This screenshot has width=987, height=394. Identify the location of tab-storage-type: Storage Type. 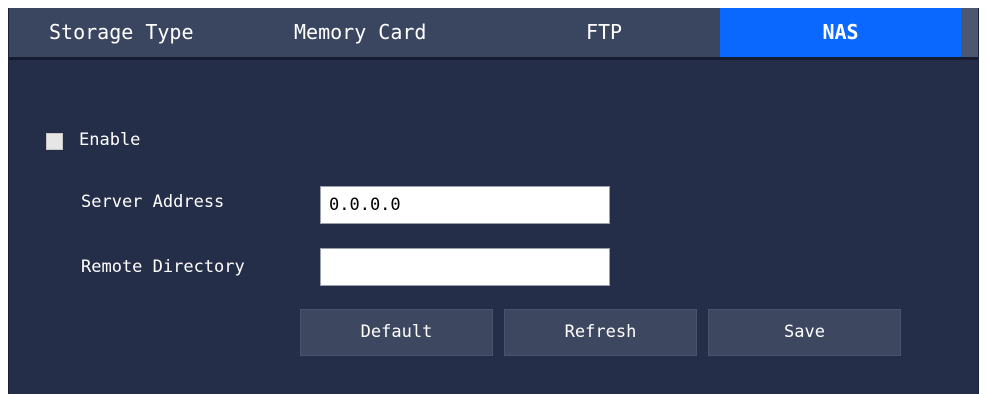
(121, 32).